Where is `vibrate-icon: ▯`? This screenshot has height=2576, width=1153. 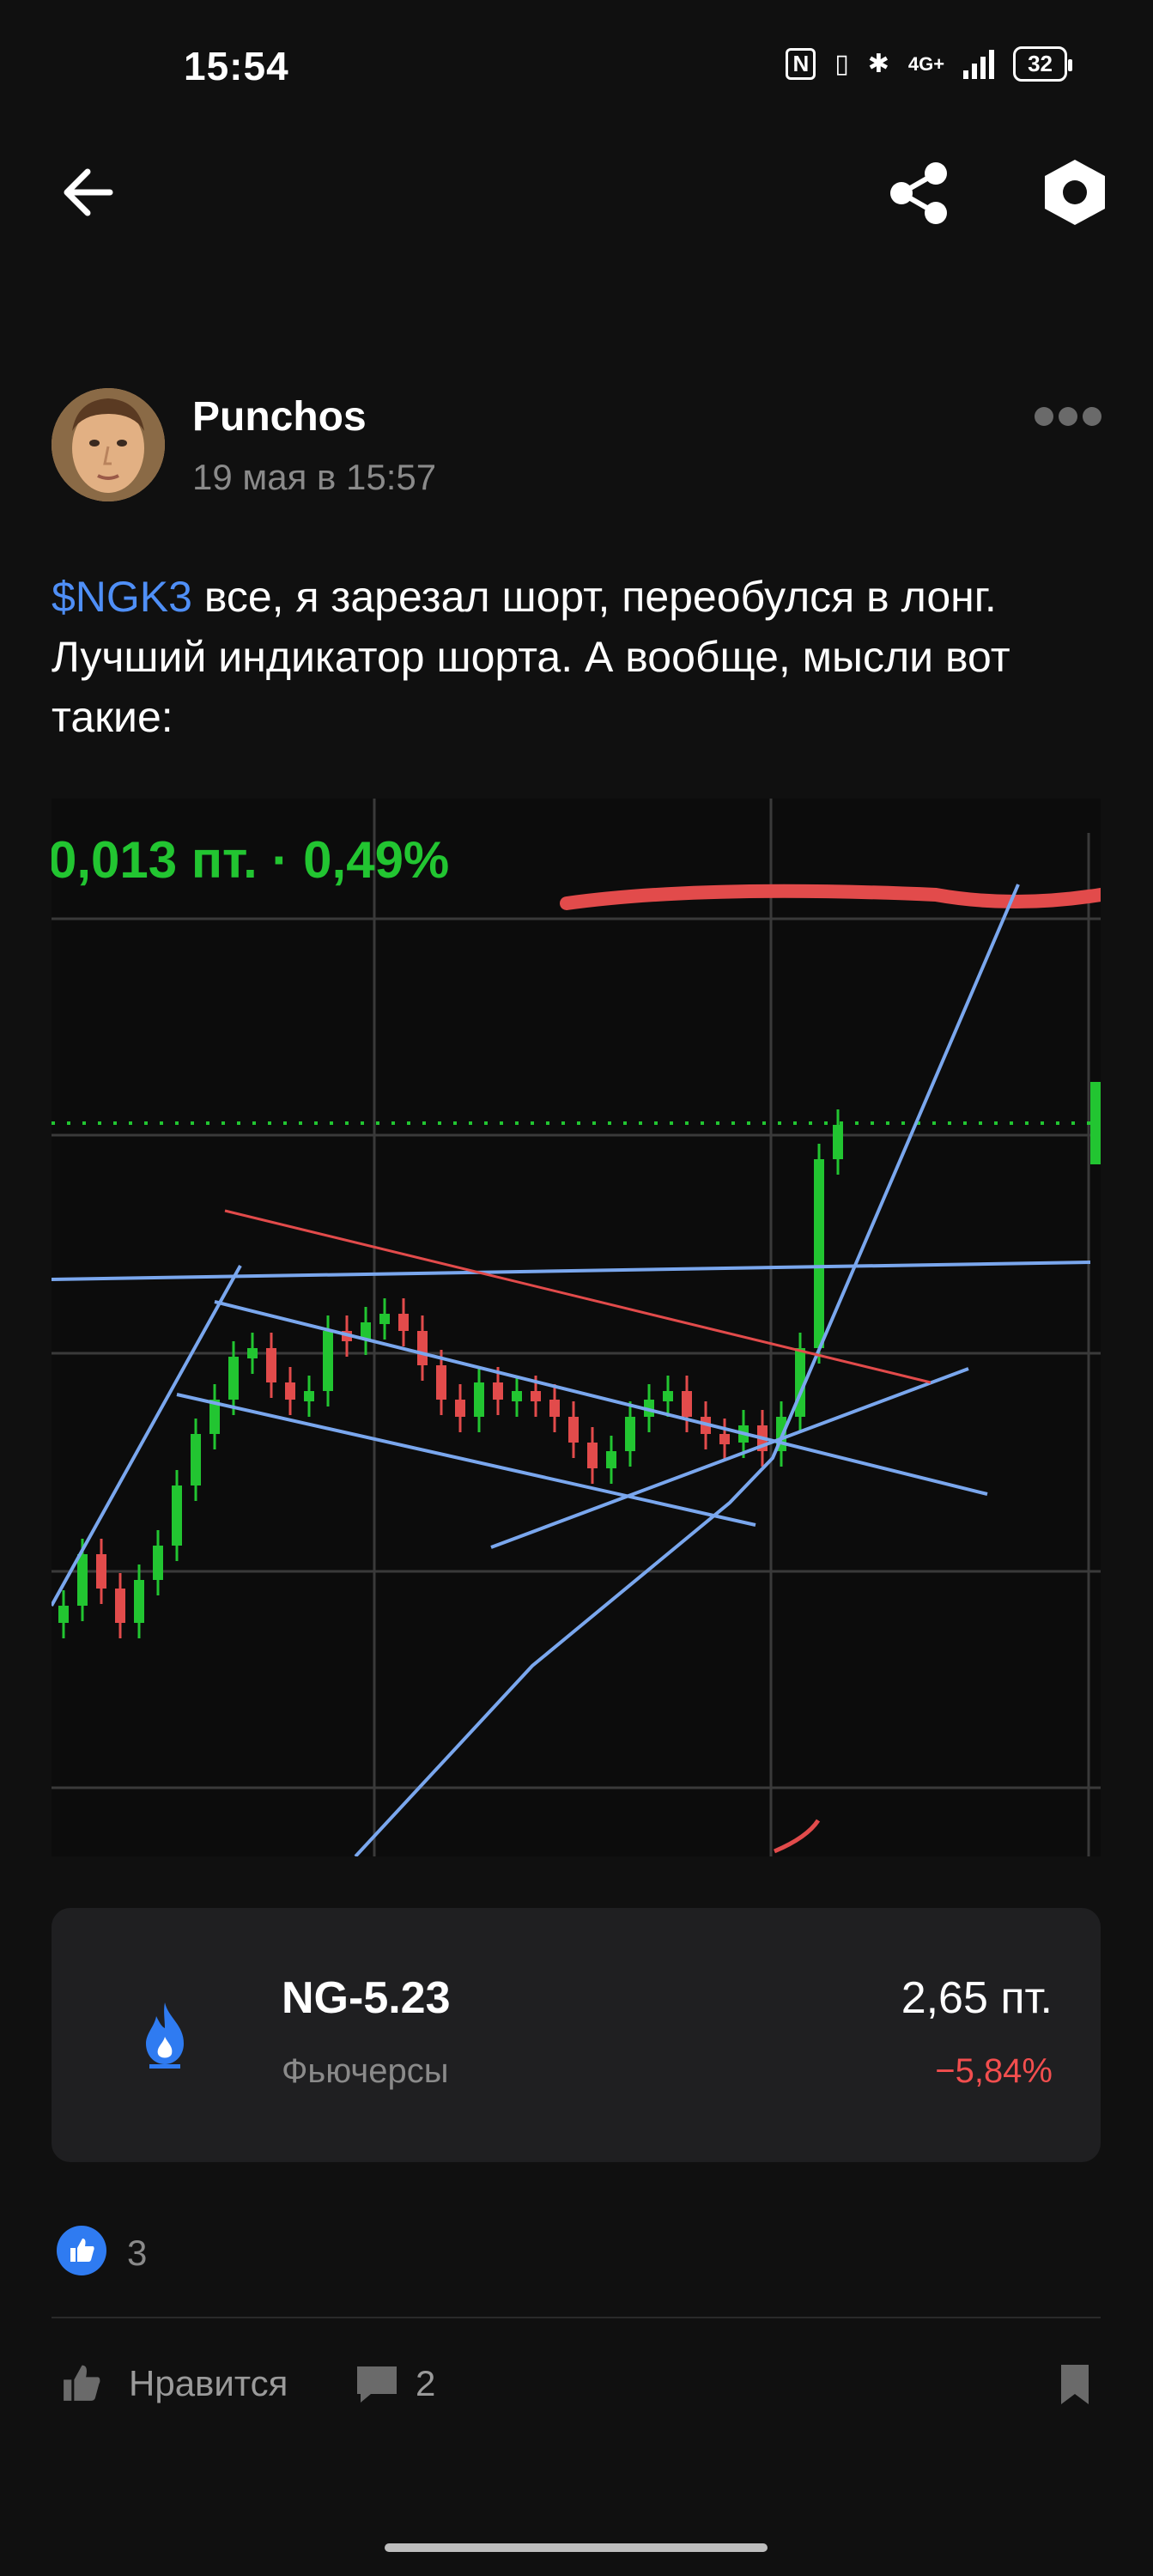 vibrate-icon: ▯ is located at coordinates (841, 64).